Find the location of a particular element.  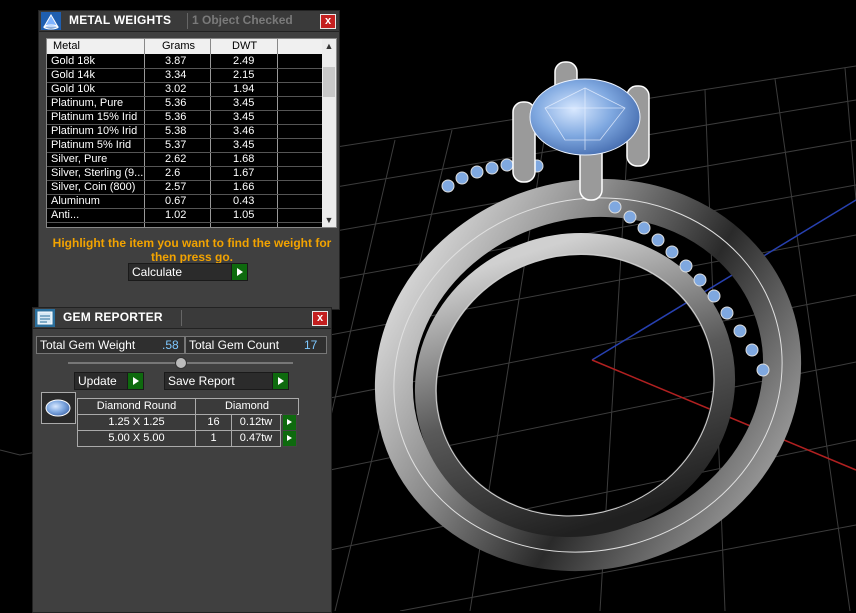

grams-cell: 2.6 is located at coordinates (173, 173).